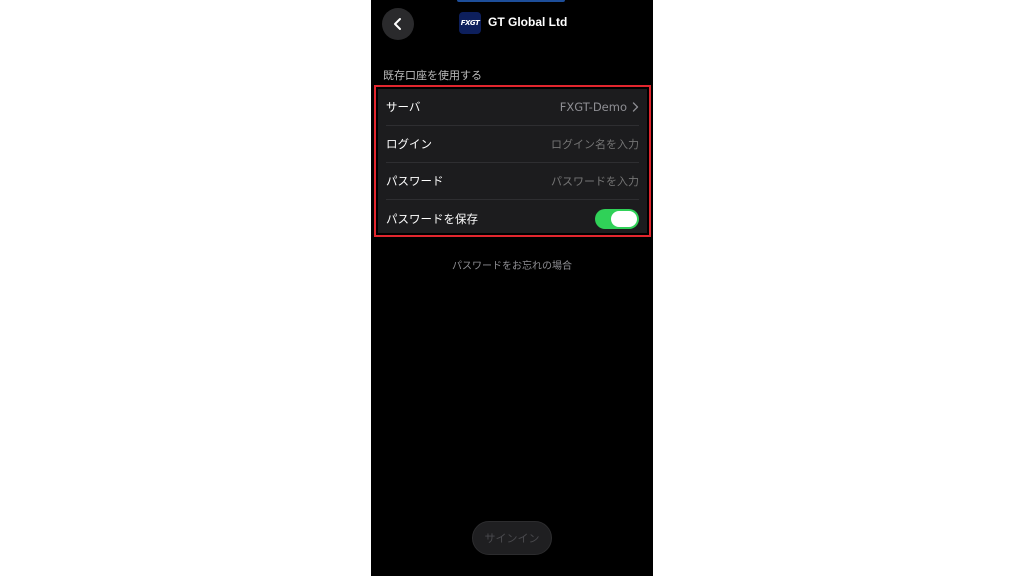  I want to click on back-button, so click(398, 24).